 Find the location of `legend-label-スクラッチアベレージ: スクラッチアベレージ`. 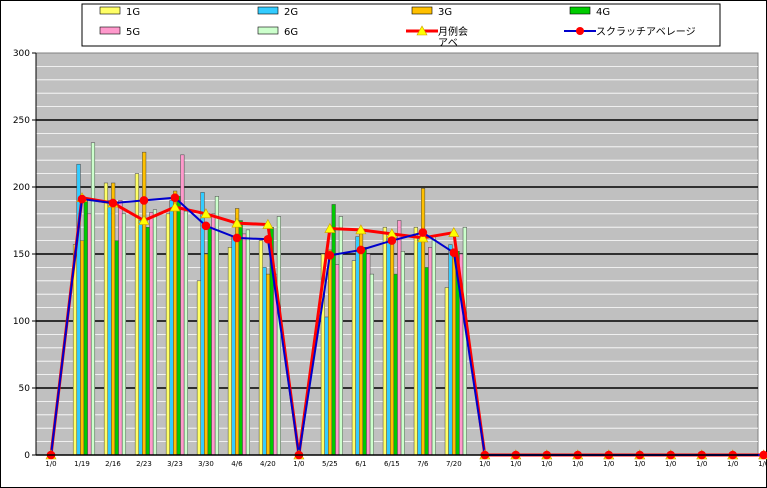

legend-label-スクラッチアベレージ: スクラッチアベレージ is located at coordinates (646, 32).